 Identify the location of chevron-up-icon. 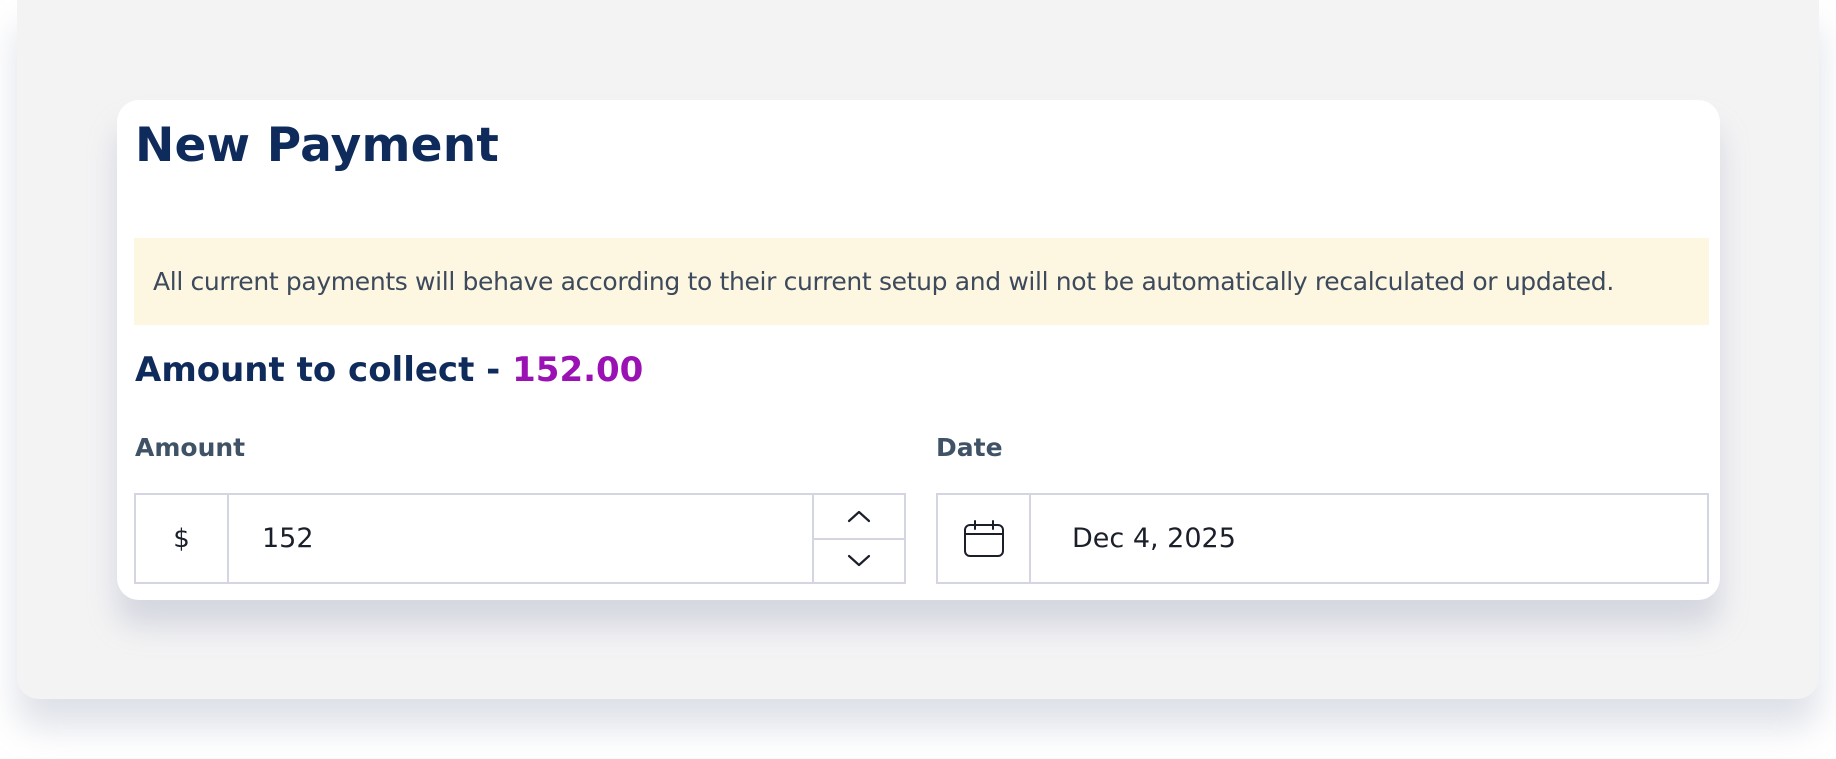
(859, 517).